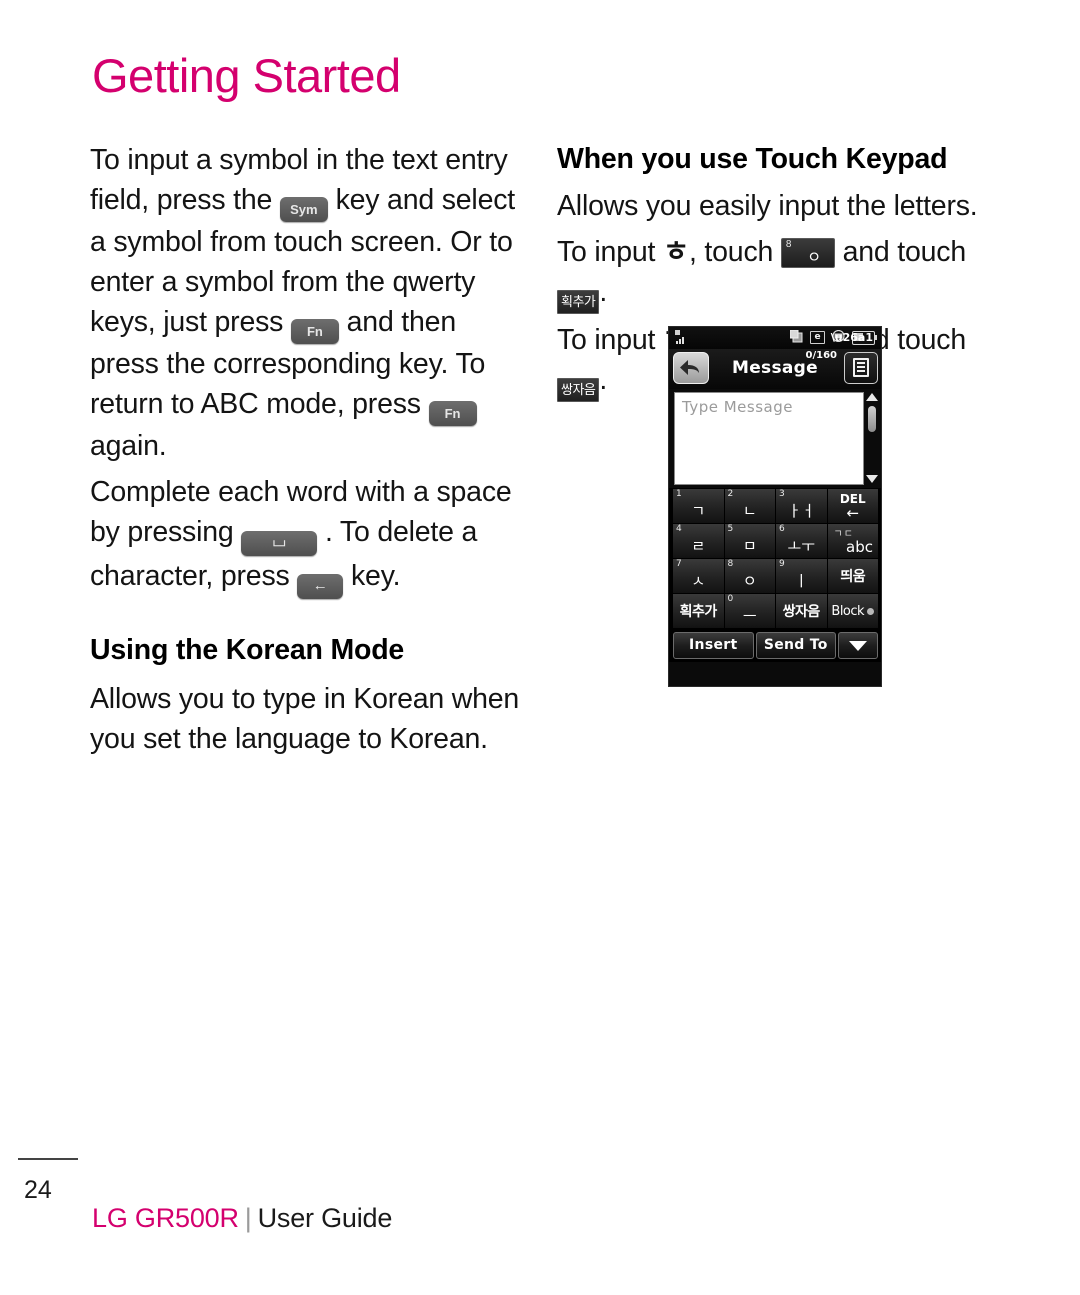 This screenshot has width=1080, height=1295. I want to click on key-char: ㅇ, so click(749, 581).